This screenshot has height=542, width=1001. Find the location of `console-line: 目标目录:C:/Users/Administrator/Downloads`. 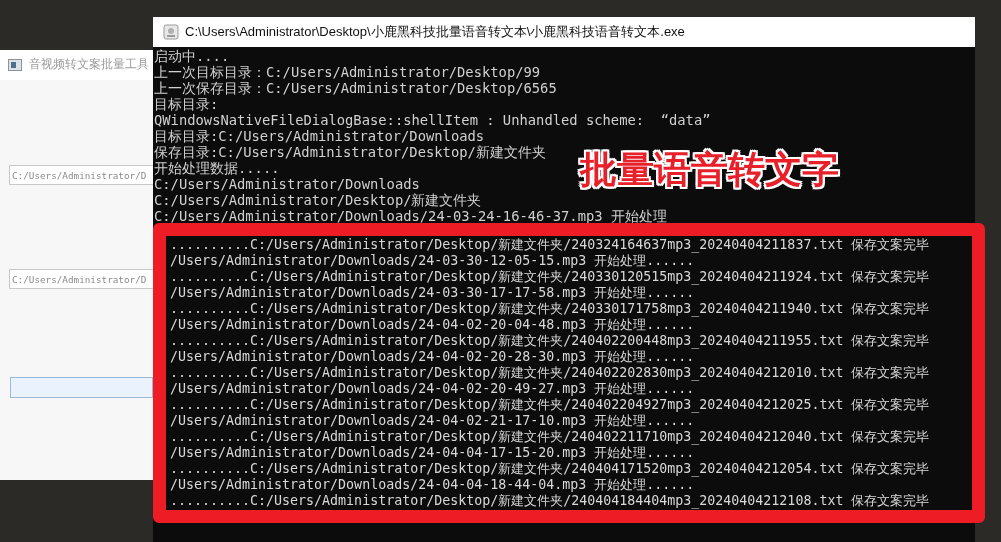

console-line: 目标目录:C:/Users/Administrator/Downloads is located at coordinates (320, 136).